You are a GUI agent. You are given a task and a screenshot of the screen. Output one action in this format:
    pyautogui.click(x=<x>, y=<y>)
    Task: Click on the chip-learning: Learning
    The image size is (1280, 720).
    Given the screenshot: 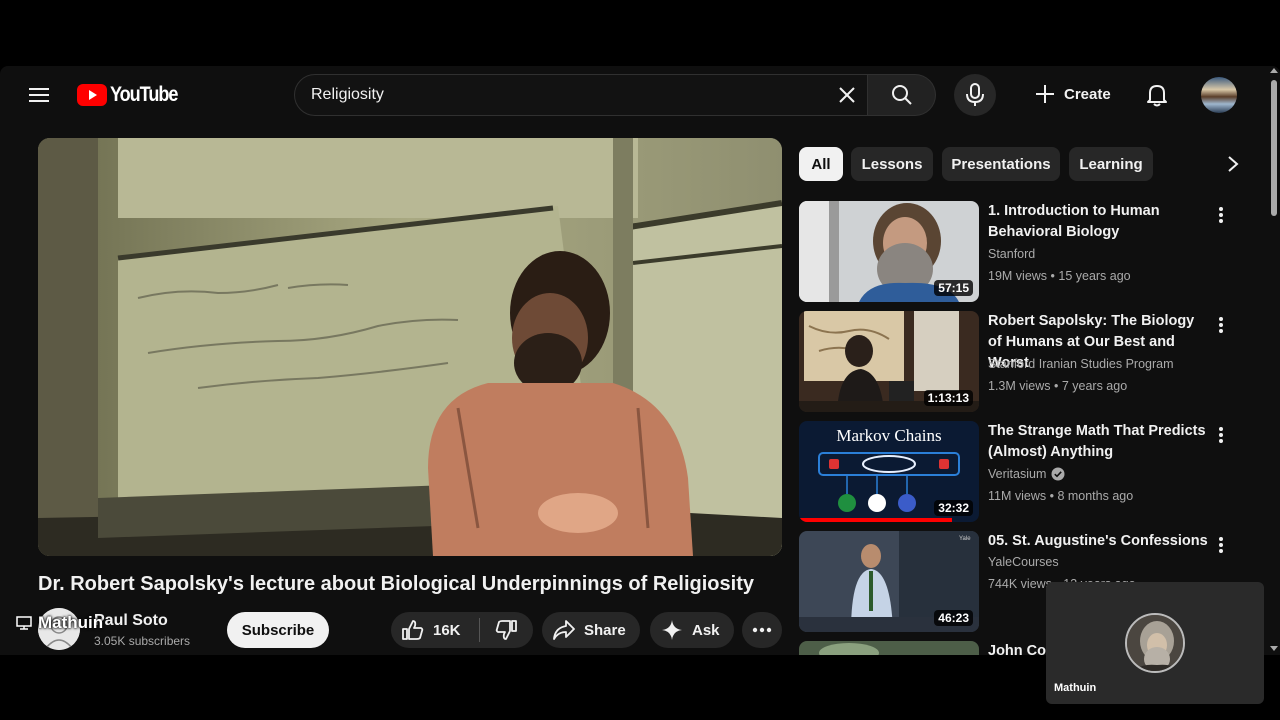 What is the action you would take?
    pyautogui.click(x=1111, y=164)
    